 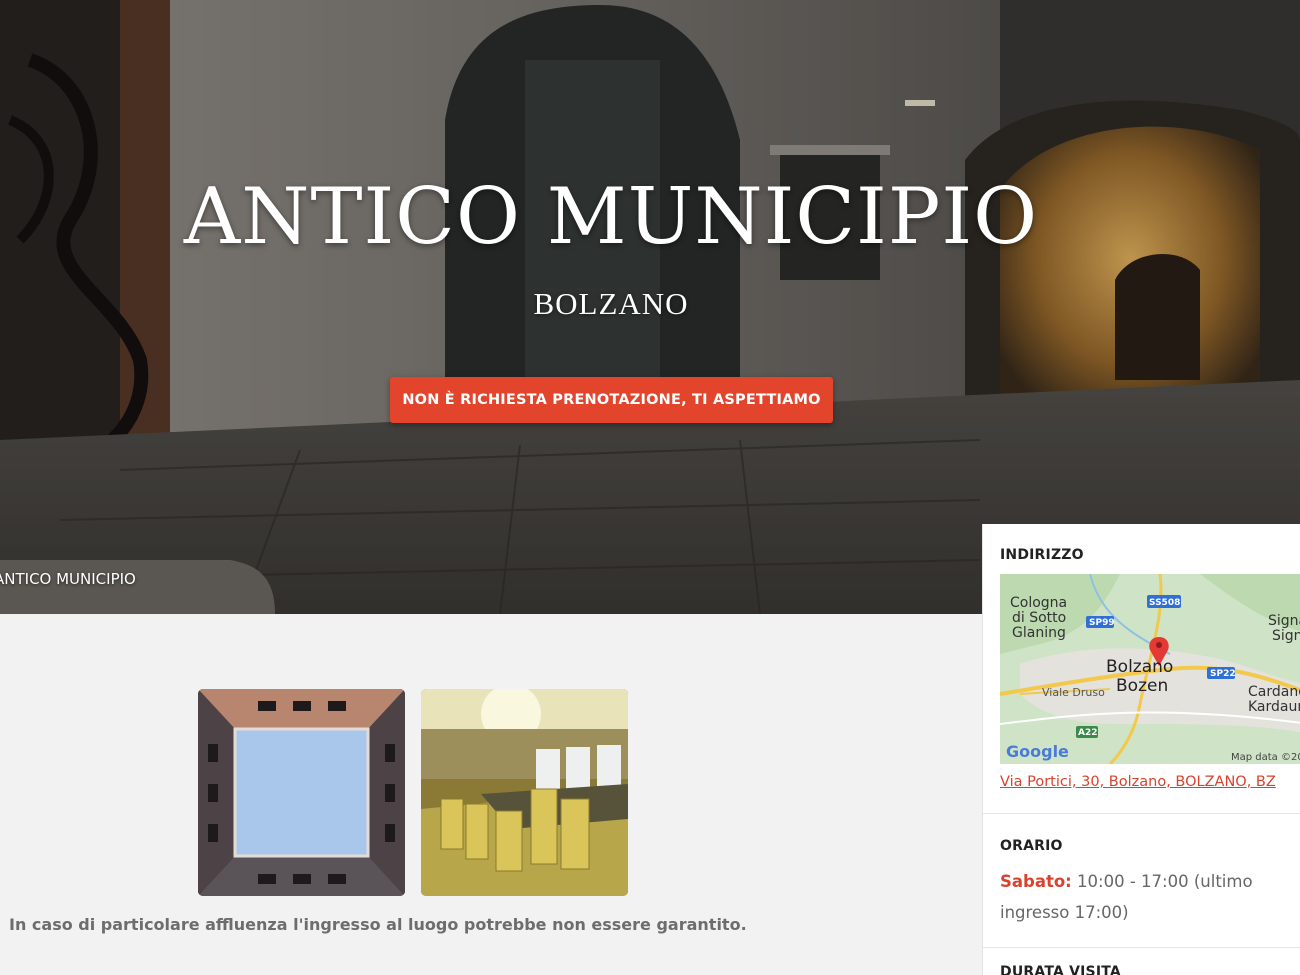 What do you see at coordinates (611, 303) in the screenshot?
I see `page-subtitle: BOLZANO` at bounding box center [611, 303].